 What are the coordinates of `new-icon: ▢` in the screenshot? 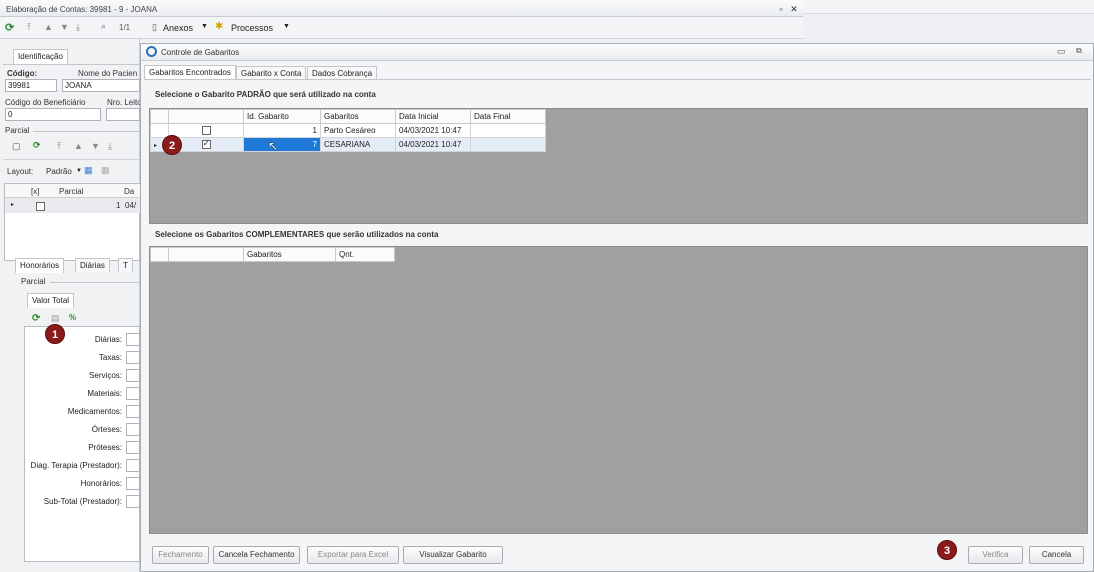 It's located at (16, 146).